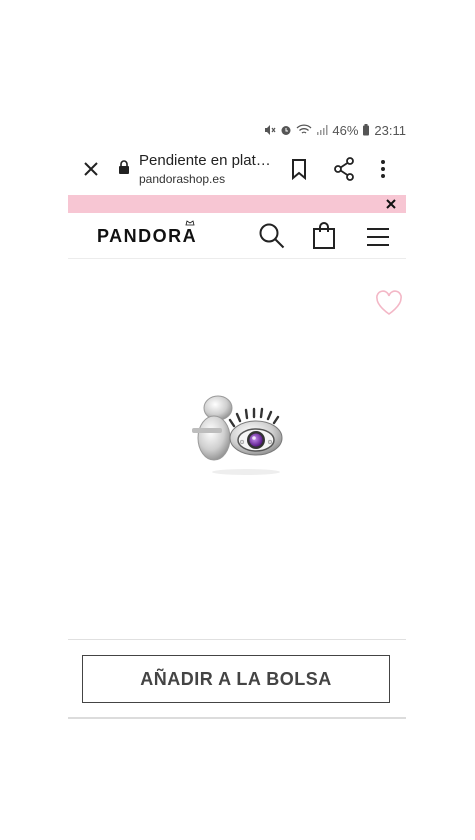  I want to click on crown-icon, so click(190, 223).